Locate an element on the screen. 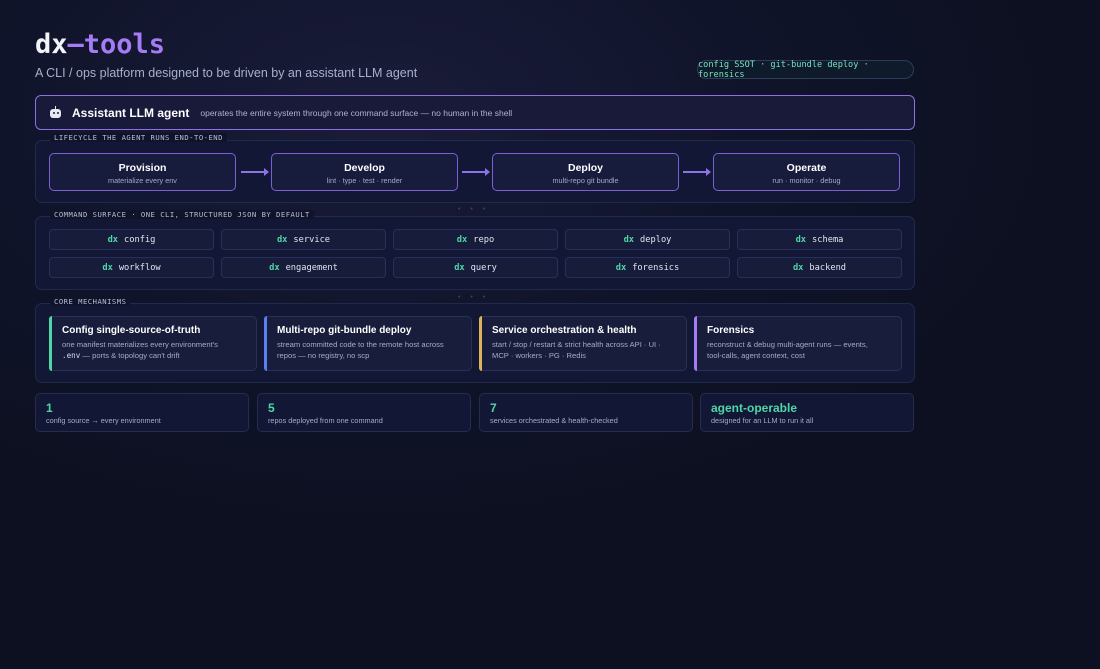 The image size is (1100, 669). command-workflow: dx workflow is located at coordinates (131, 267).